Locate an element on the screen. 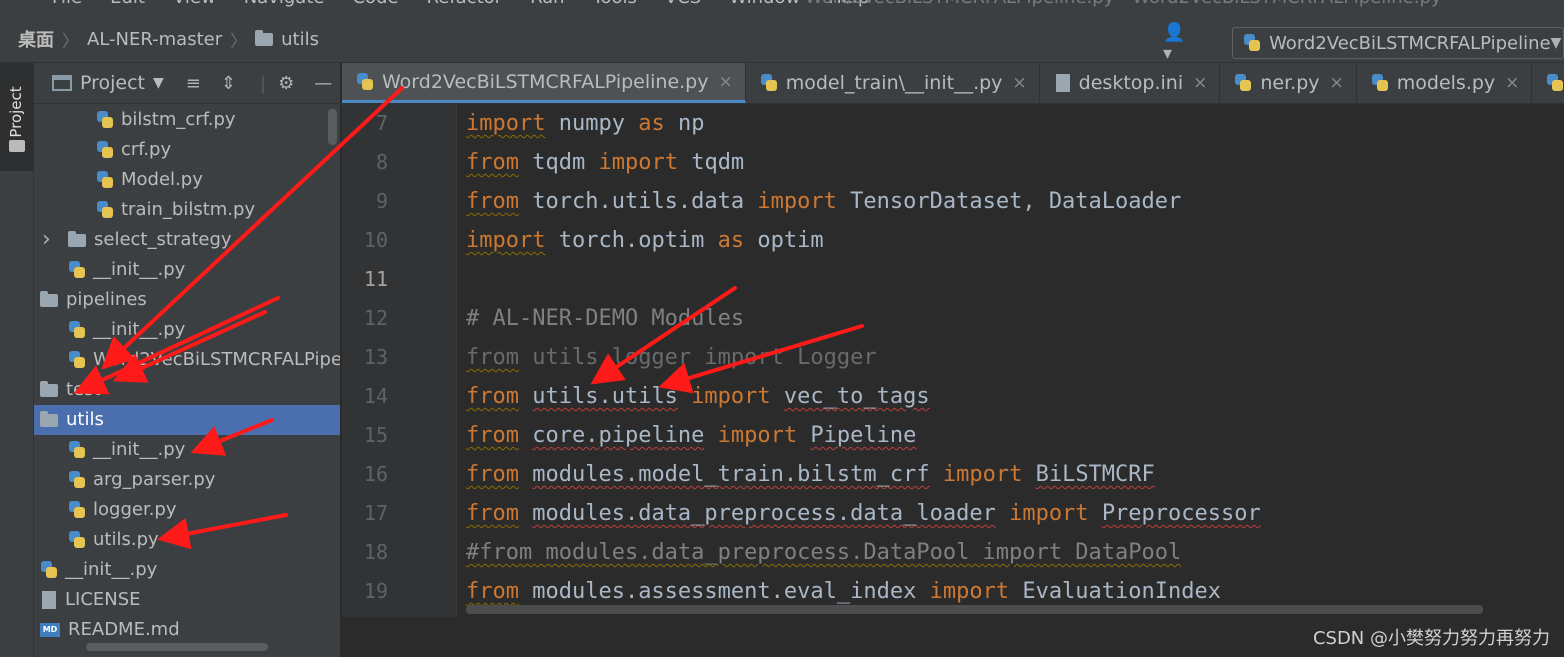 The width and height of the screenshot is (1564, 657). tree-item: crf.py is located at coordinates (187, 150).